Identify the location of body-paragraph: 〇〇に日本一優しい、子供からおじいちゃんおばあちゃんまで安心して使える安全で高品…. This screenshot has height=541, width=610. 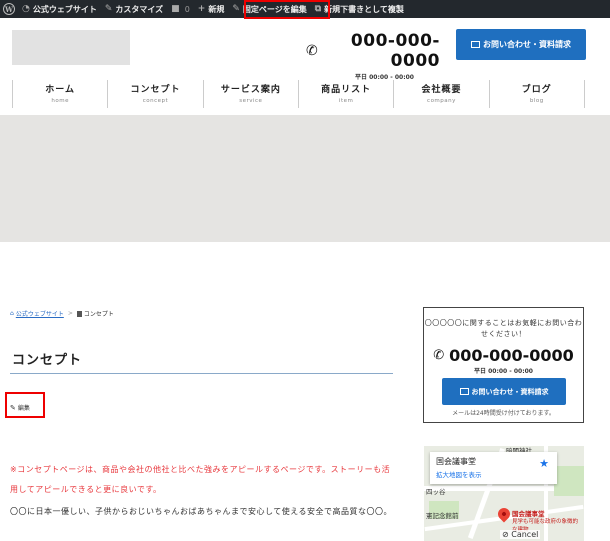
(201, 511).